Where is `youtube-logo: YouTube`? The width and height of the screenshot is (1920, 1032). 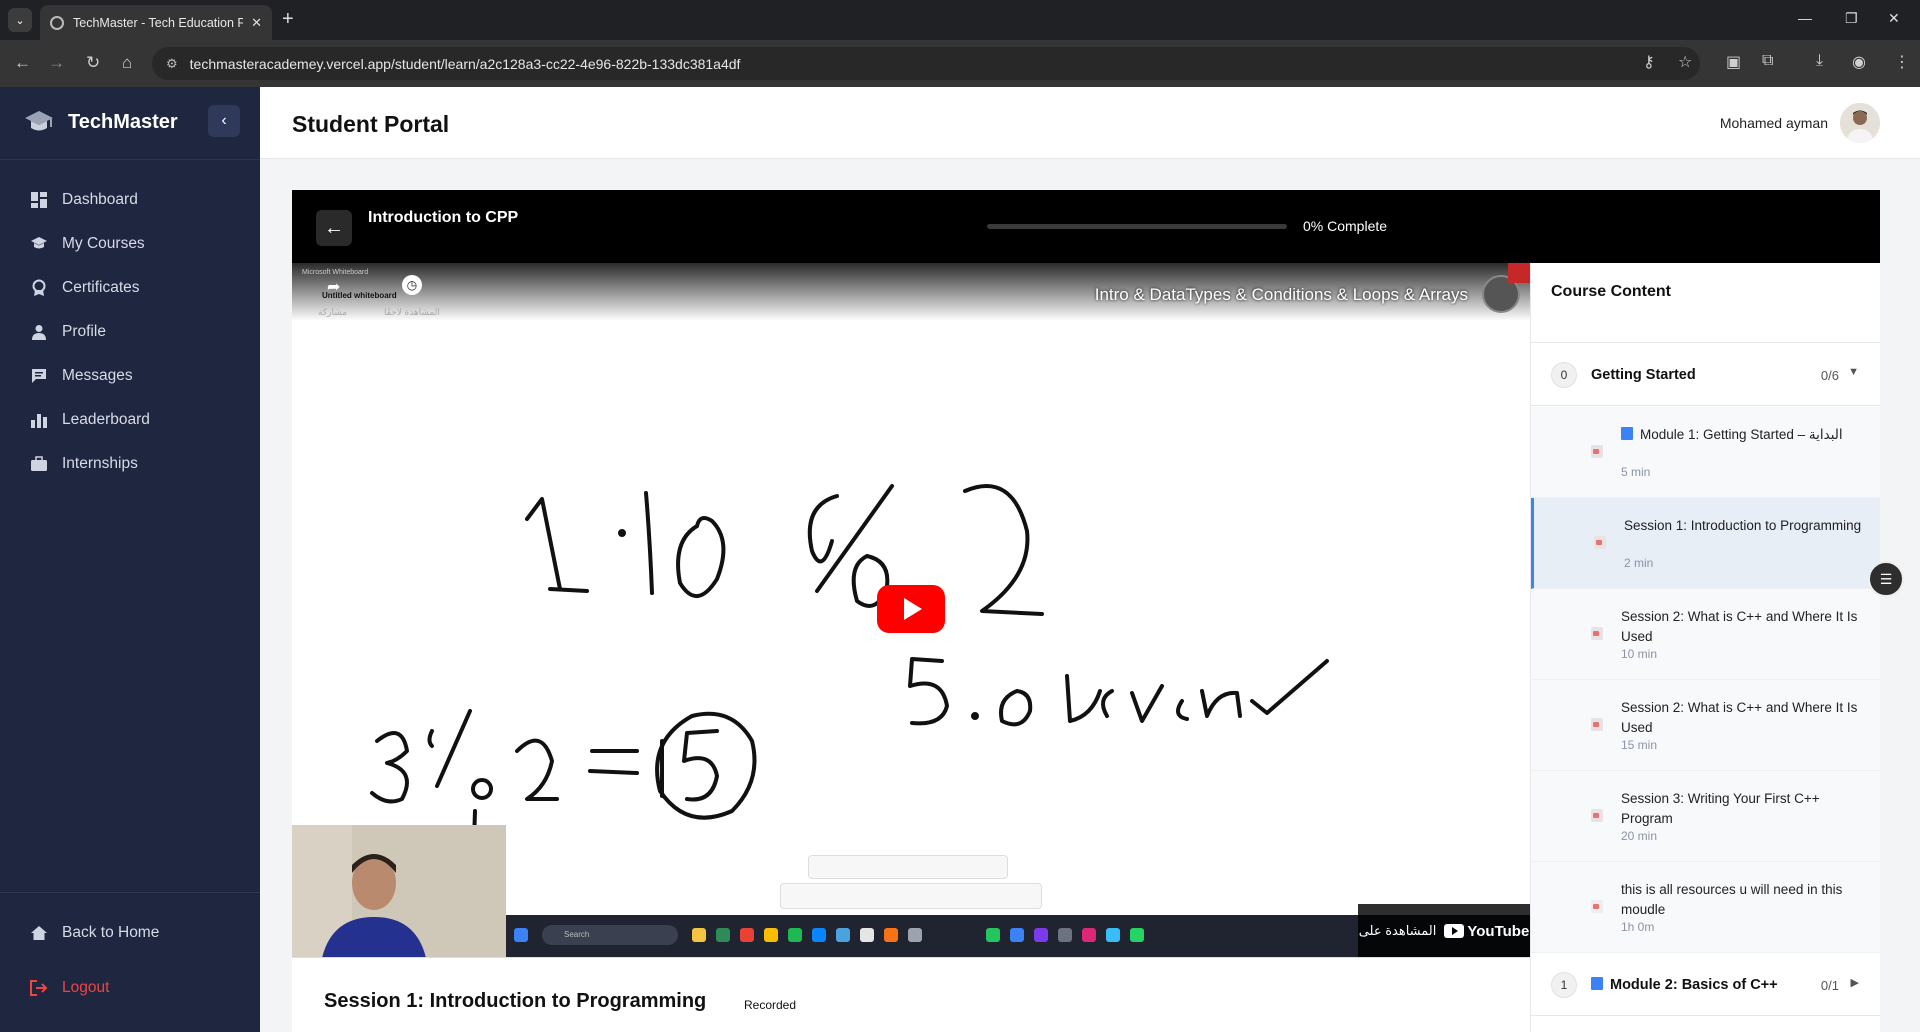 youtube-logo: YouTube is located at coordinates (1486, 931).